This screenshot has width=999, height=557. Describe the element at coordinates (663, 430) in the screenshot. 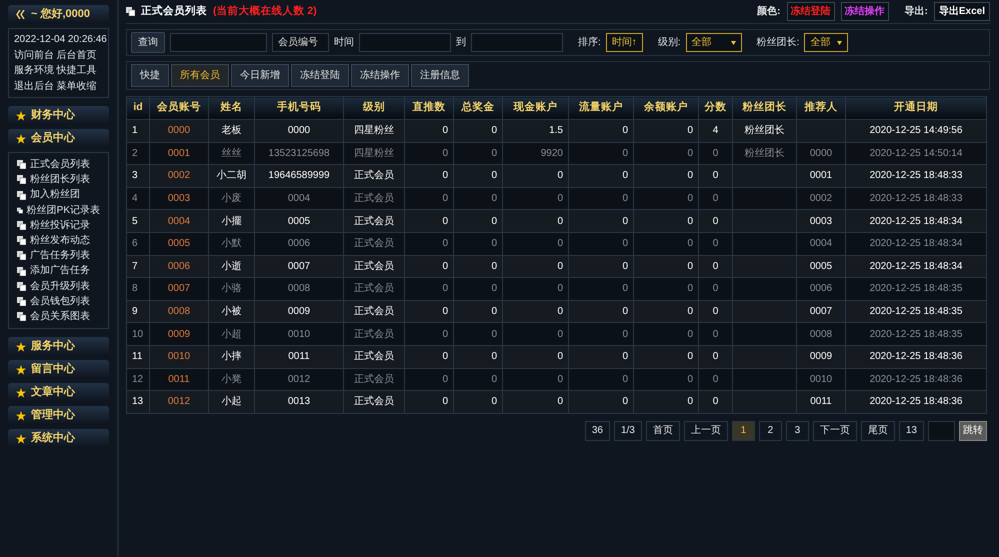

I see `page-button: 首页` at that location.